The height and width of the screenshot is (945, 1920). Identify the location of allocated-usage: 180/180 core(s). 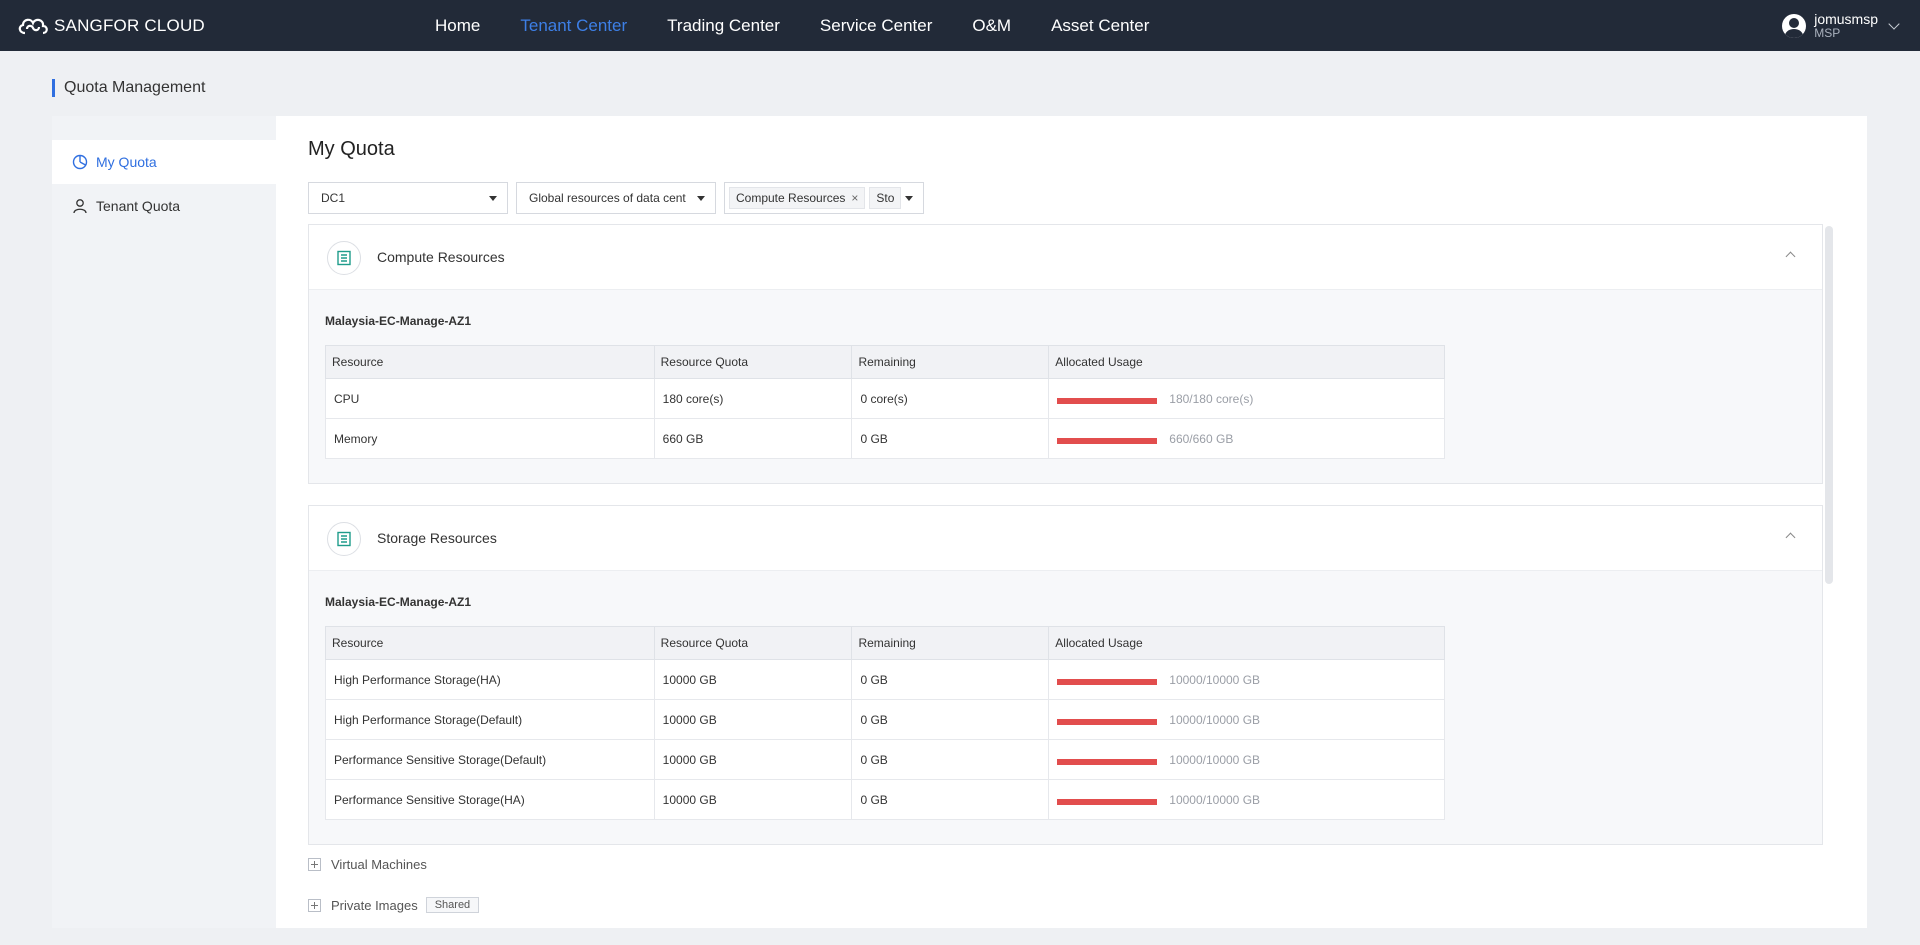
(1246, 398).